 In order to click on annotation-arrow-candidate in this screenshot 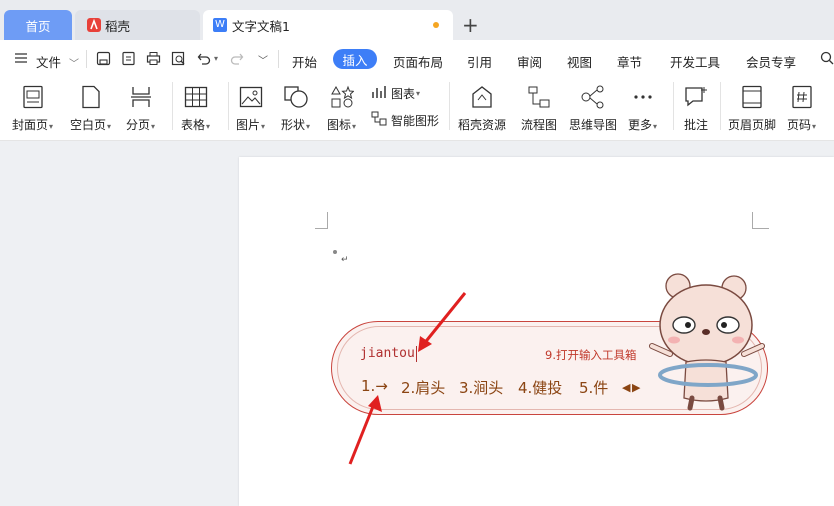, I will do `click(362, 434)`.